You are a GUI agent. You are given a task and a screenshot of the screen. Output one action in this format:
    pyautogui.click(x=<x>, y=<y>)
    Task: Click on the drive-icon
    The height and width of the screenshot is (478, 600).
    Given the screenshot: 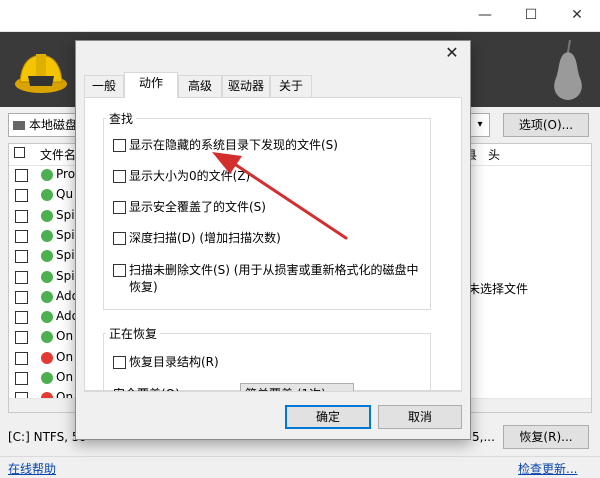 What is the action you would take?
    pyautogui.click(x=19, y=125)
    